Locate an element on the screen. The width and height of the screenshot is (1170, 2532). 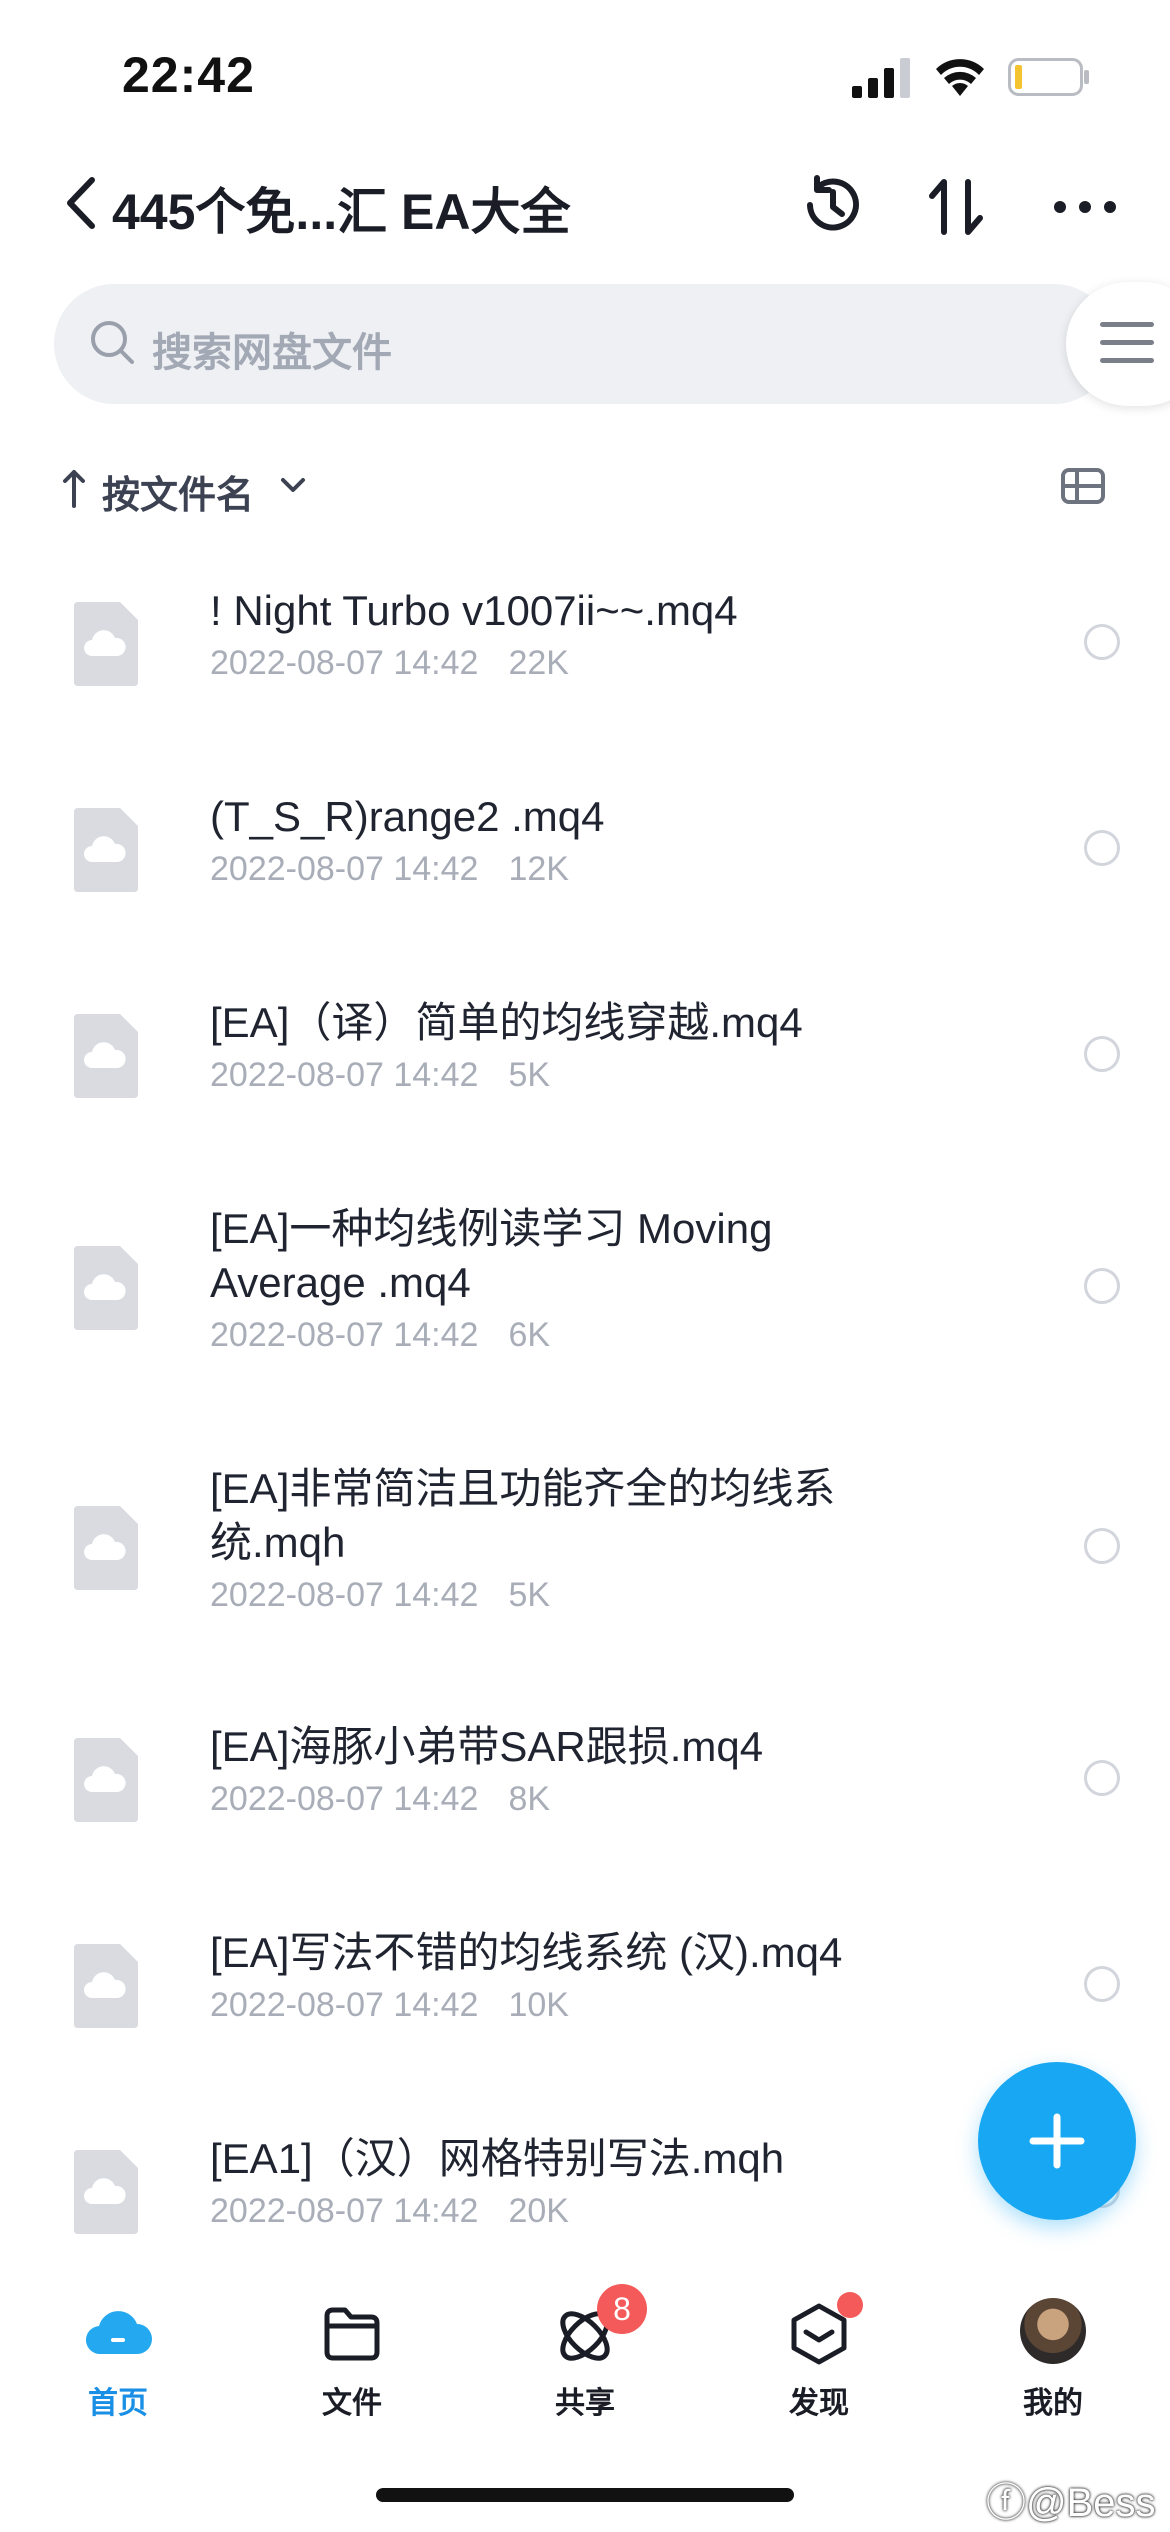
tab-me: 我的 is located at coordinates (1053, 2368).